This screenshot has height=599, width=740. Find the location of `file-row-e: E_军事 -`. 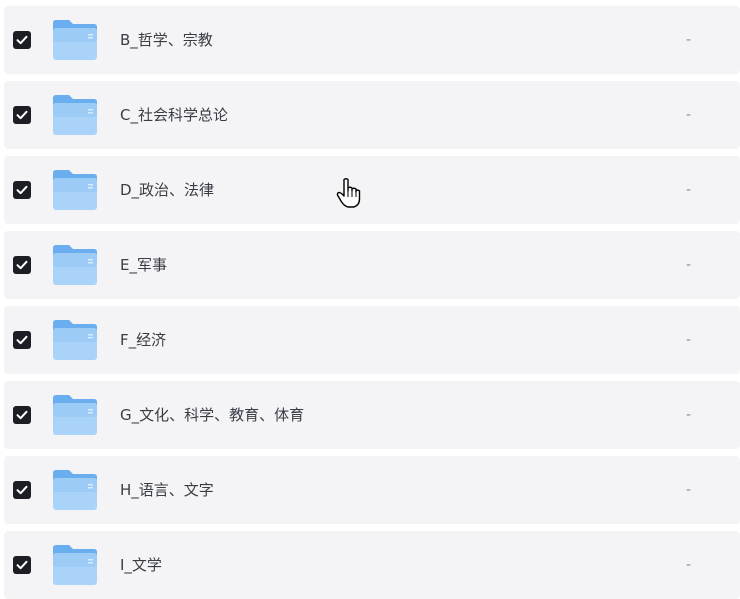

file-row-e: E_军事 - is located at coordinates (372, 265).